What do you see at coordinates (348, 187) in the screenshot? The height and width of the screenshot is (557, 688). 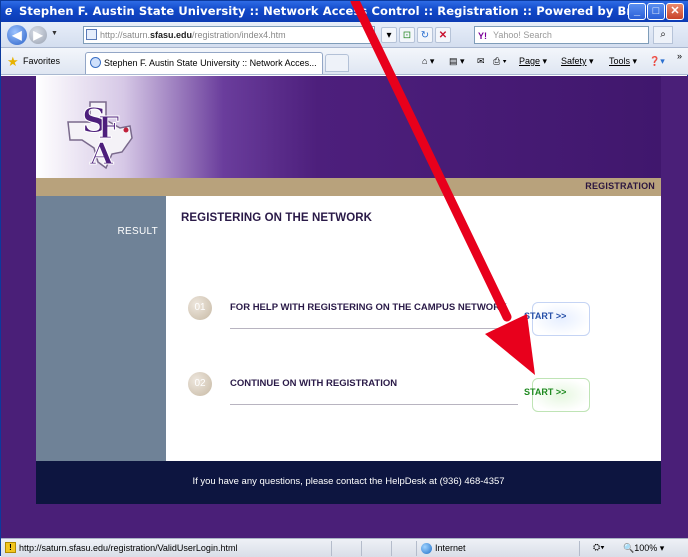 I see `section-bar: REGISTRATION` at bounding box center [348, 187].